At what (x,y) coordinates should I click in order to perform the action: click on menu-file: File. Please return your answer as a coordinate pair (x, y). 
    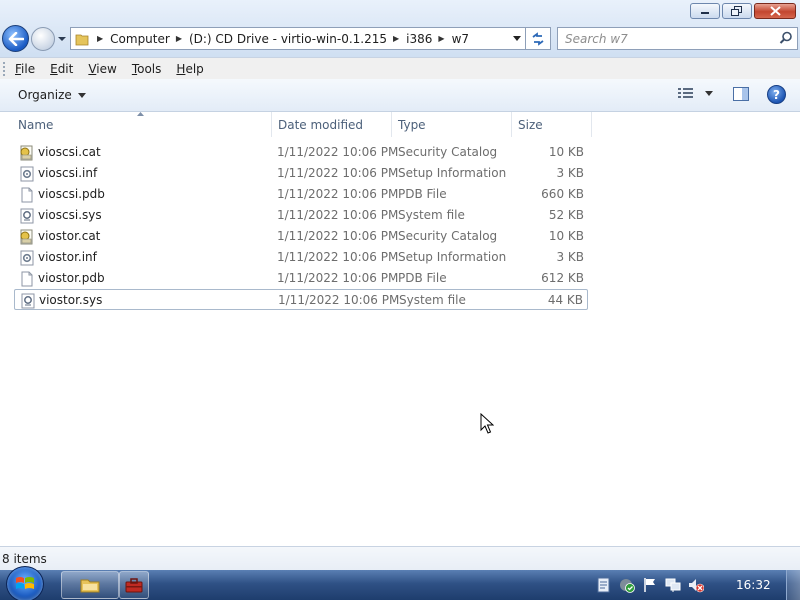
    Looking at the image, I should click on (25, 69).